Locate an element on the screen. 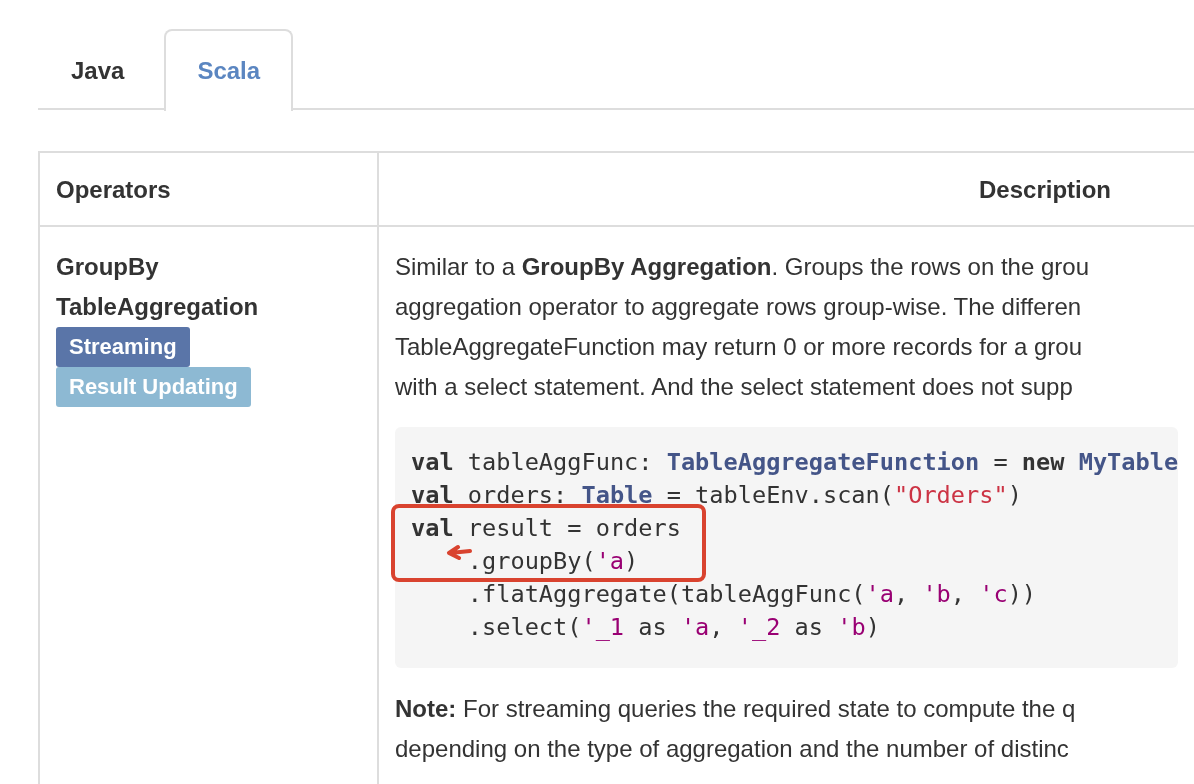  code-line: val result = orders is located at coordinates (546, 528).